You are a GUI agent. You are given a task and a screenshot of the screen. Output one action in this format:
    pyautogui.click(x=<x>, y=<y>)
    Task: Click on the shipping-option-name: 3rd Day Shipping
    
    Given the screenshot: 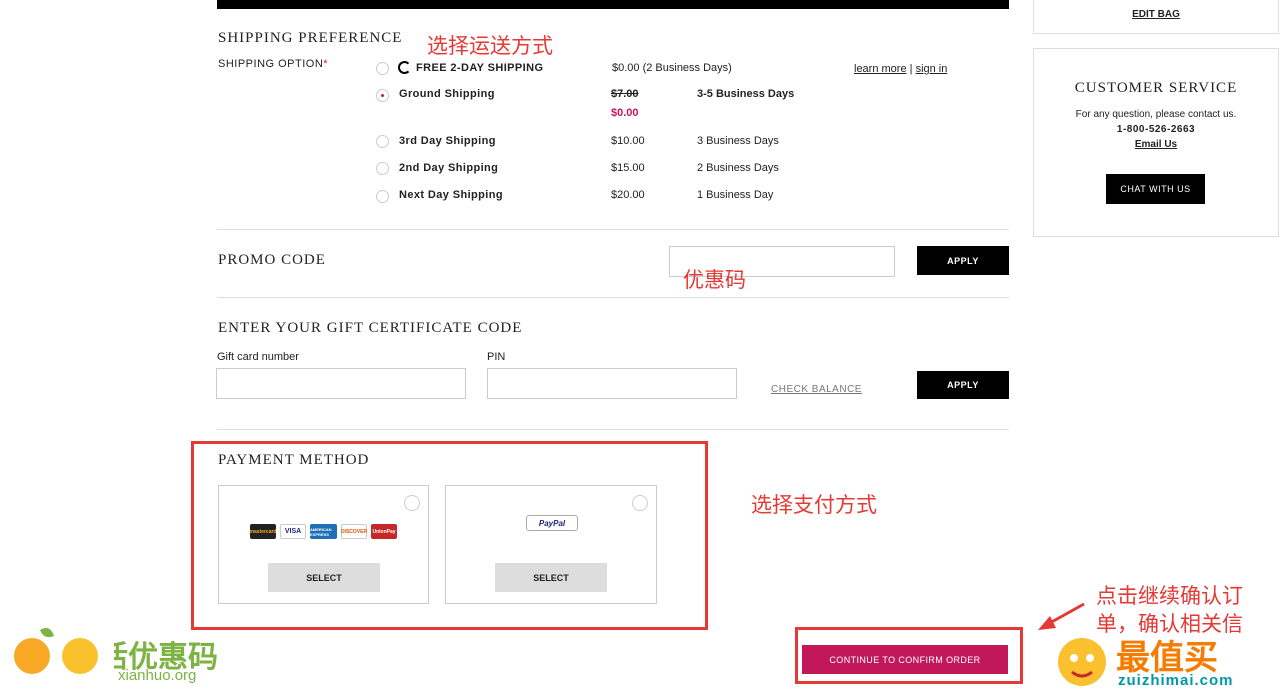 What is the action you would take?
    pyautogui.click(x=447, y=141)
    